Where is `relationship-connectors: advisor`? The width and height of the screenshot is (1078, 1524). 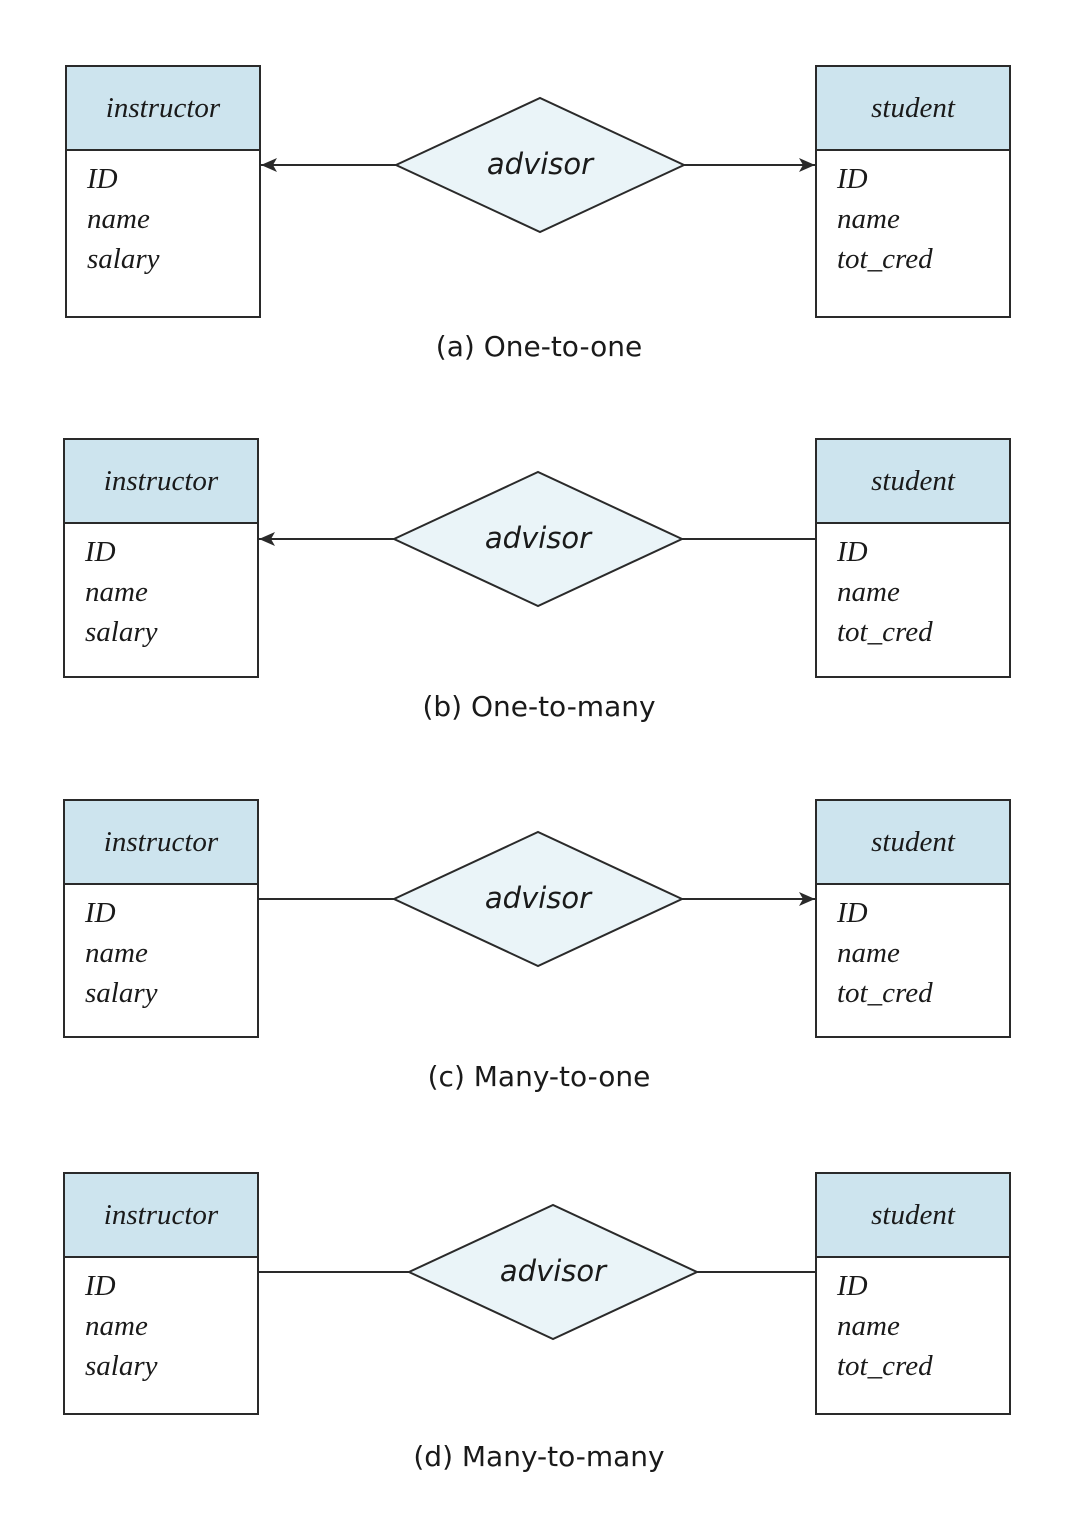 relationship-connectors: advisor is located at coordinates (537, 1272).